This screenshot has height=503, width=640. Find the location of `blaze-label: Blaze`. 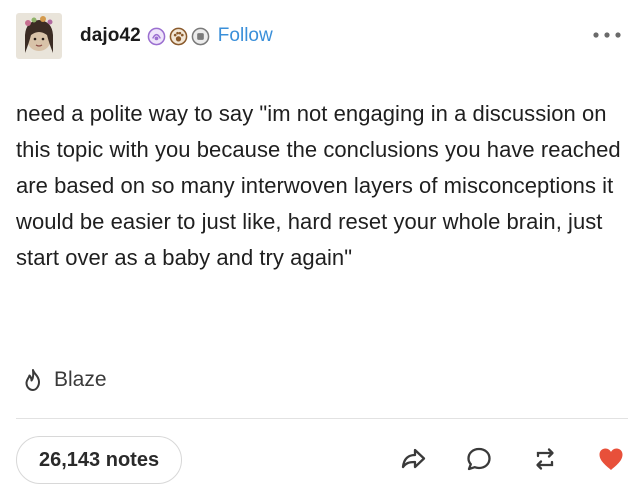

blaze-label: Blaze is located at coordinates (80, 379).